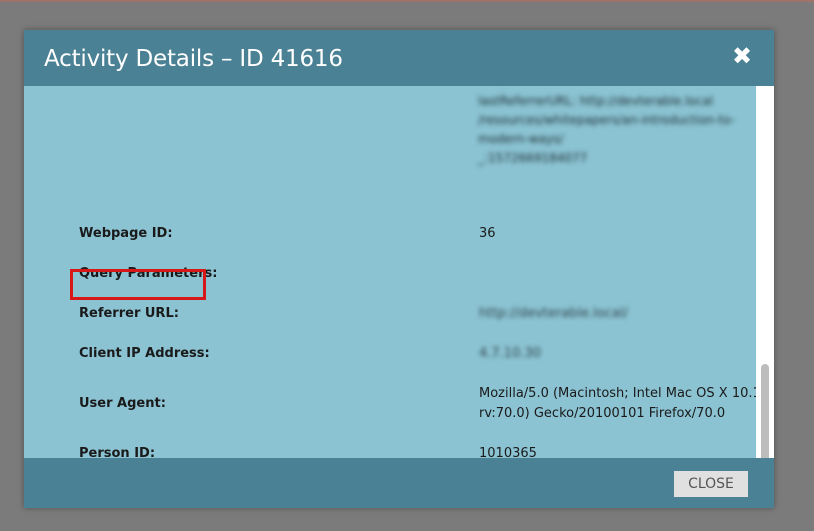 The width and height of the screenshot is (814, 531). What do you see at coordinates (765, 417) in the screenshot?
I see `vertical-scroll-thumb` at bounding box center [765, 417].